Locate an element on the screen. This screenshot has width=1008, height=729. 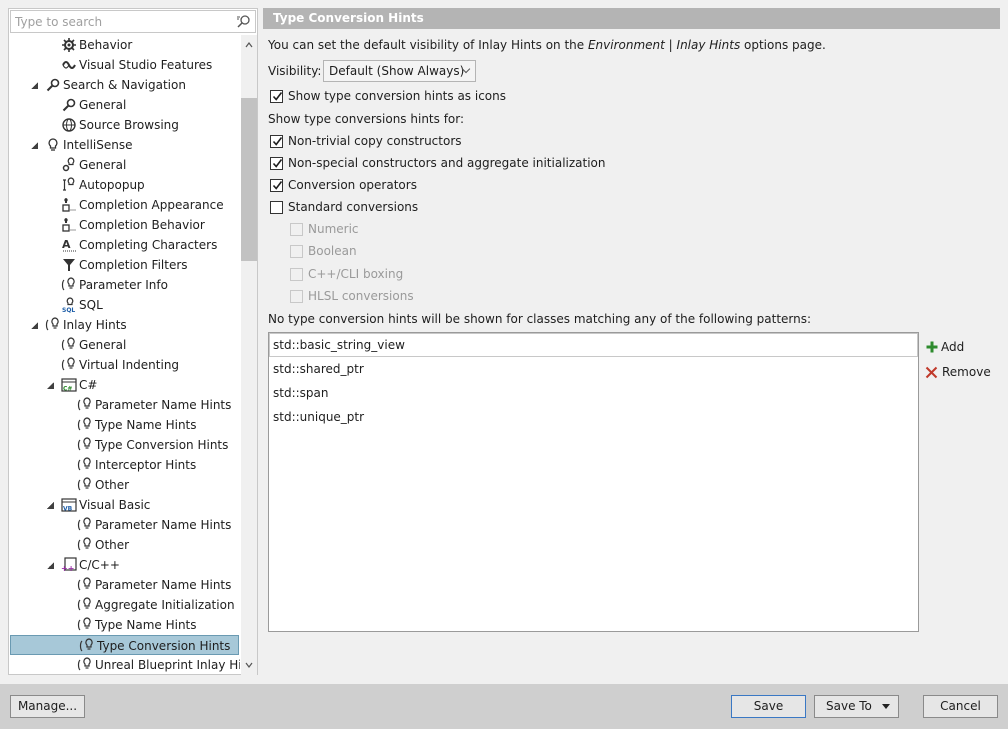
dialog-footer: Manage... Save Save To Cancel is located at coordinates (504, 706).